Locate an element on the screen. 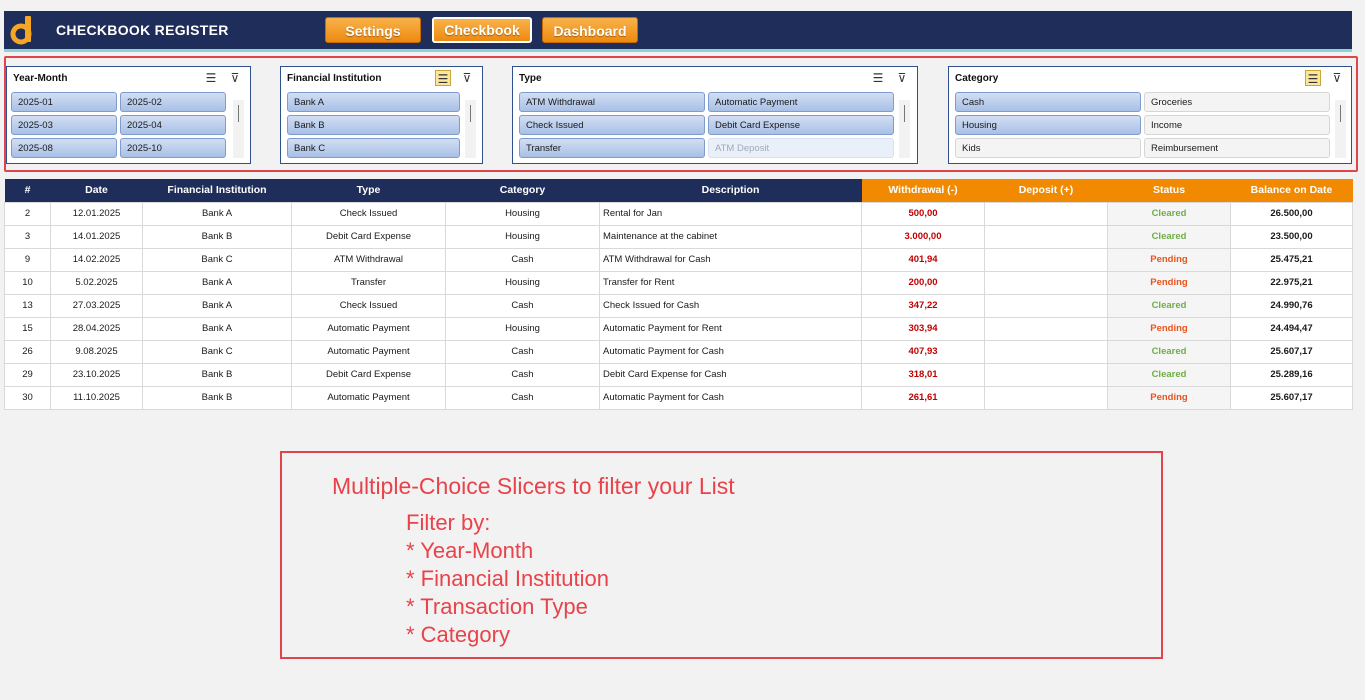  cell-date: 14.02.2025 is located at coordinates (96, 259).